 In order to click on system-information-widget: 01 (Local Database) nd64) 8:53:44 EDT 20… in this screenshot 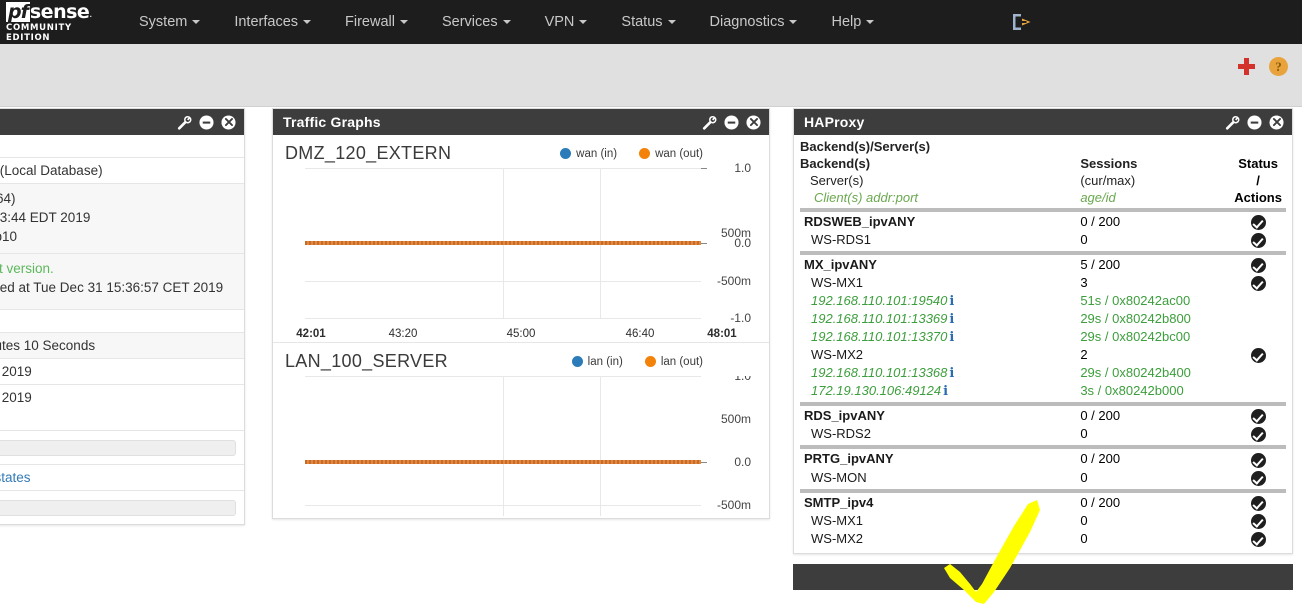, I will do `click(122, 316)`.